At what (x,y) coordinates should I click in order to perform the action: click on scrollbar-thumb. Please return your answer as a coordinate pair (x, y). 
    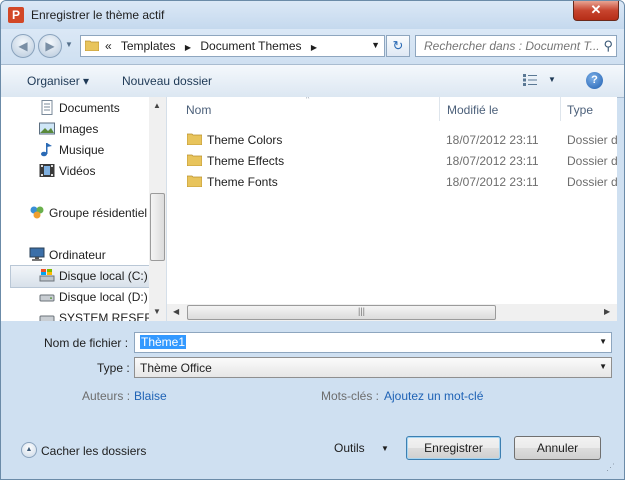
    Looking at the image, I should click on (157, 227).